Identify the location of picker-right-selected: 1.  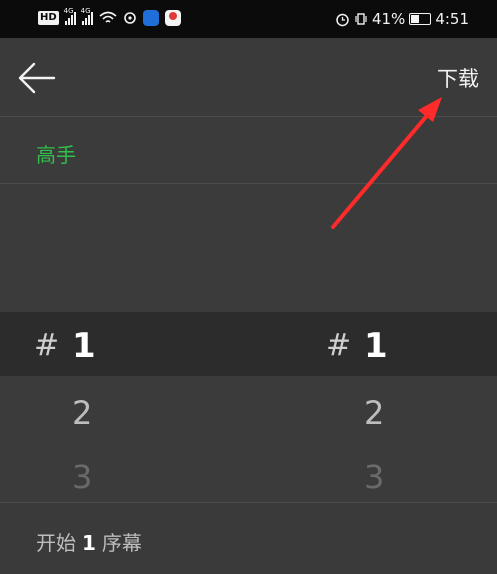
(376, 346).